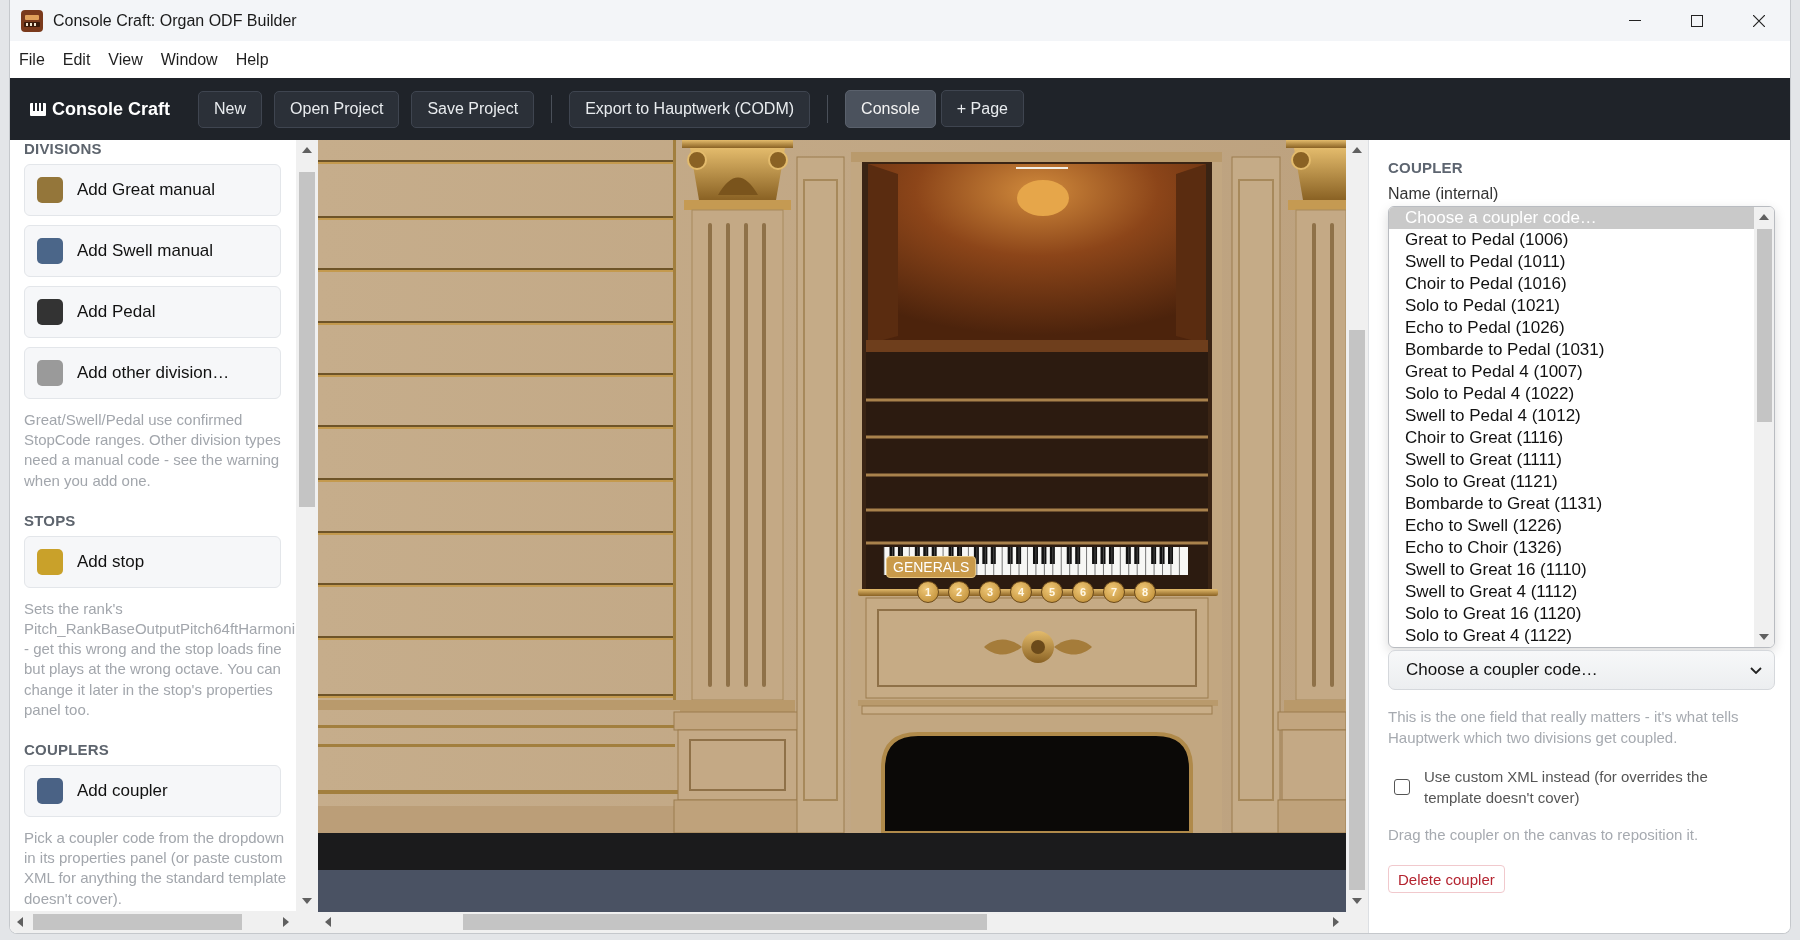 The image size is (1800, 940). Describe the element at coordinates (1446, 879) in the screenshot. I see `delete-button: Delete coupler` at that location.